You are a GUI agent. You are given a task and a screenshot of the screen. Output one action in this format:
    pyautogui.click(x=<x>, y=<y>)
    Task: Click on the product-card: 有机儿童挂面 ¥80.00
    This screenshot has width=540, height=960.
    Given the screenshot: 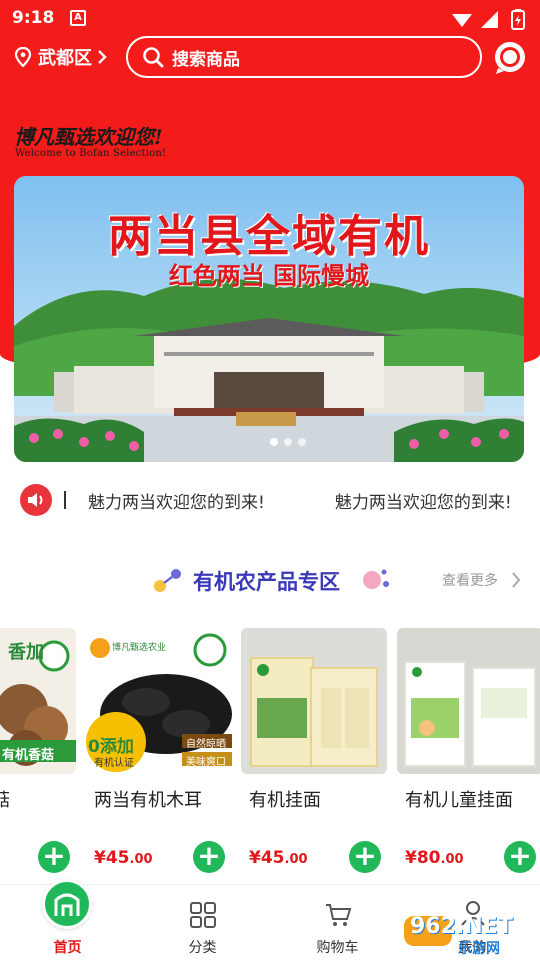 What is the action you would take?
    pyautogui.click(x=468, y=748)
    